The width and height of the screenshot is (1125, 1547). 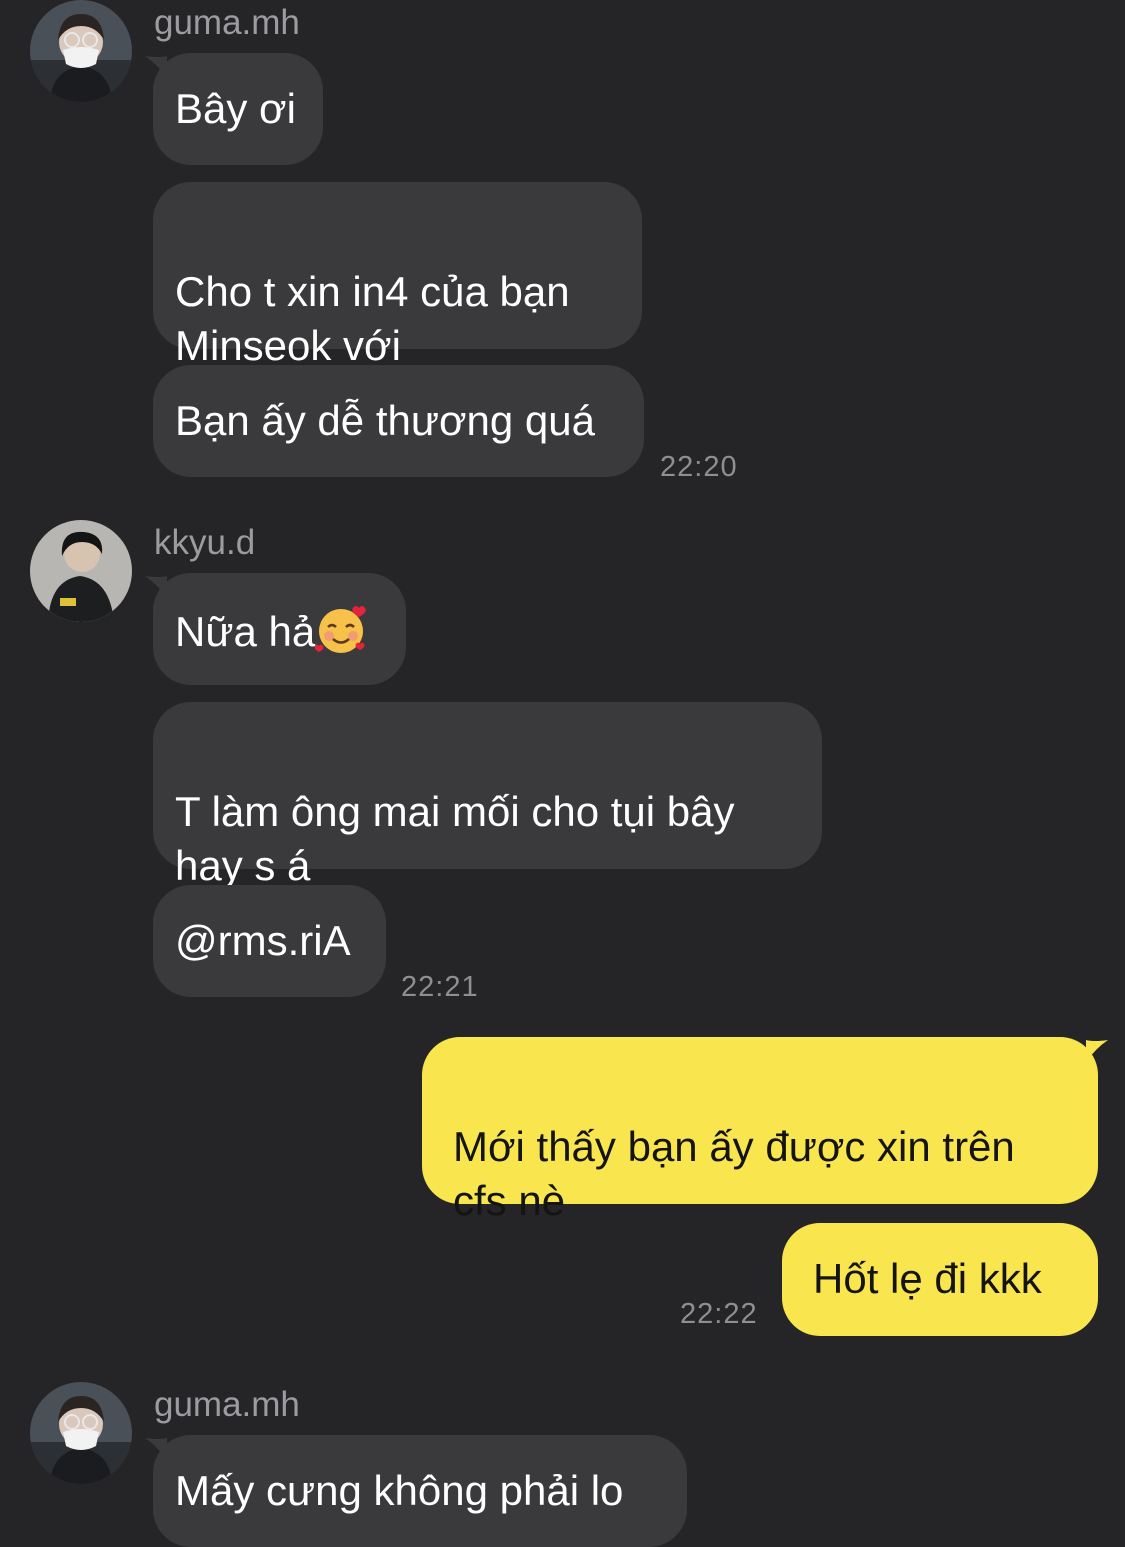 I want to click on message-text: T làm ông mai mối cho tụi bây hay s á, so click(x=455, y=838).